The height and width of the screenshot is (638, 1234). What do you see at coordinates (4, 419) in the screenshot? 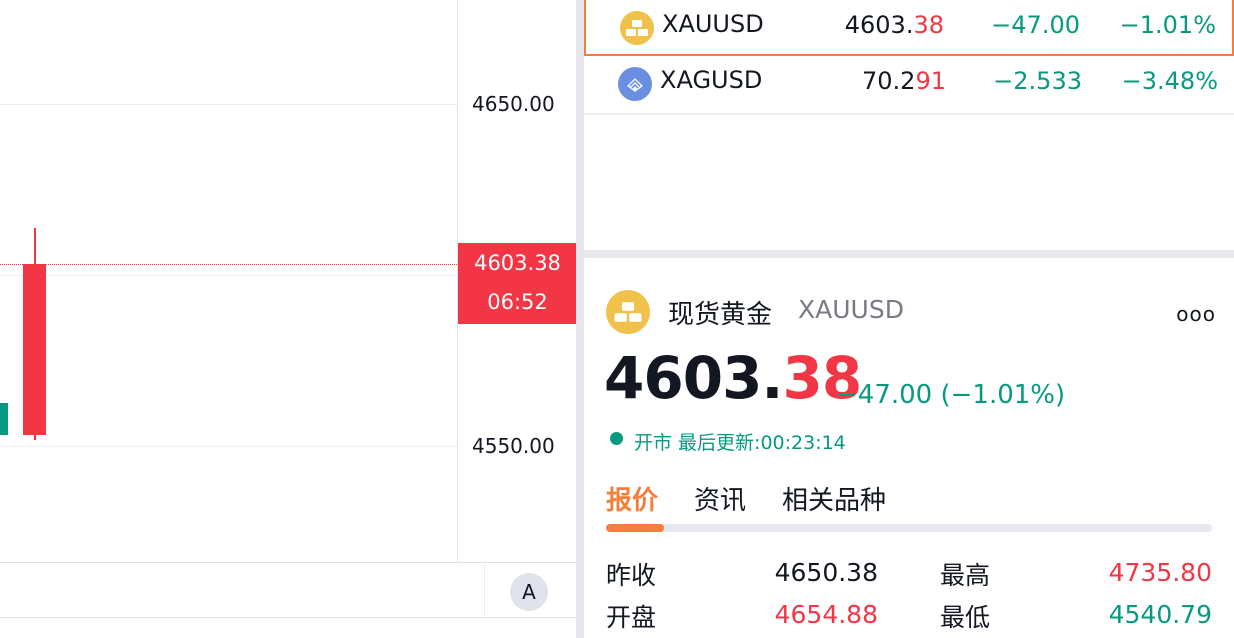
I see `candle-up` at bounding box center [4, 419].